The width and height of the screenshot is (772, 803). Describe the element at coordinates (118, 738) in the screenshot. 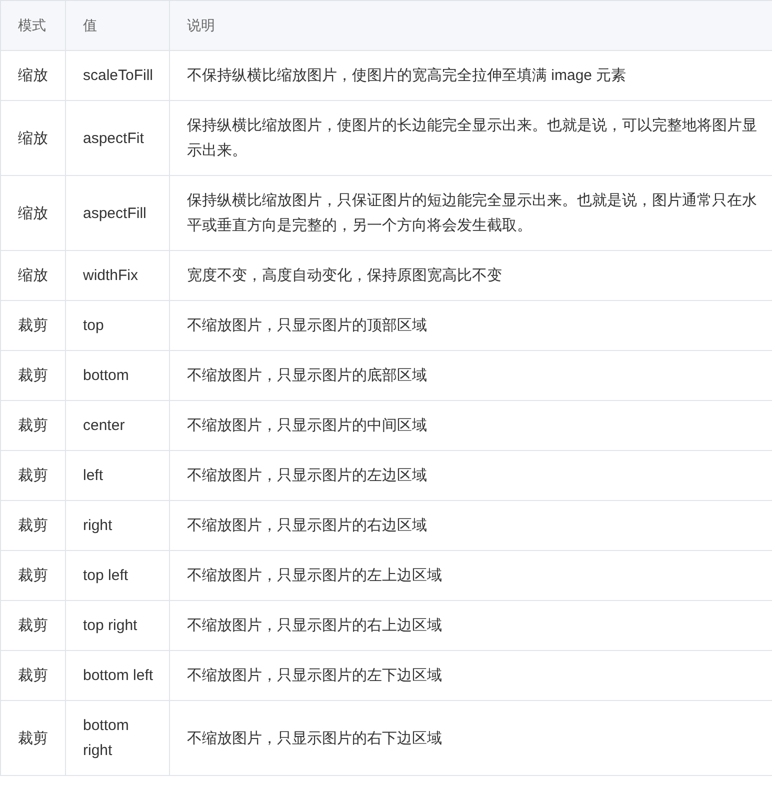

I see `table-cell: bottom right` at that location.